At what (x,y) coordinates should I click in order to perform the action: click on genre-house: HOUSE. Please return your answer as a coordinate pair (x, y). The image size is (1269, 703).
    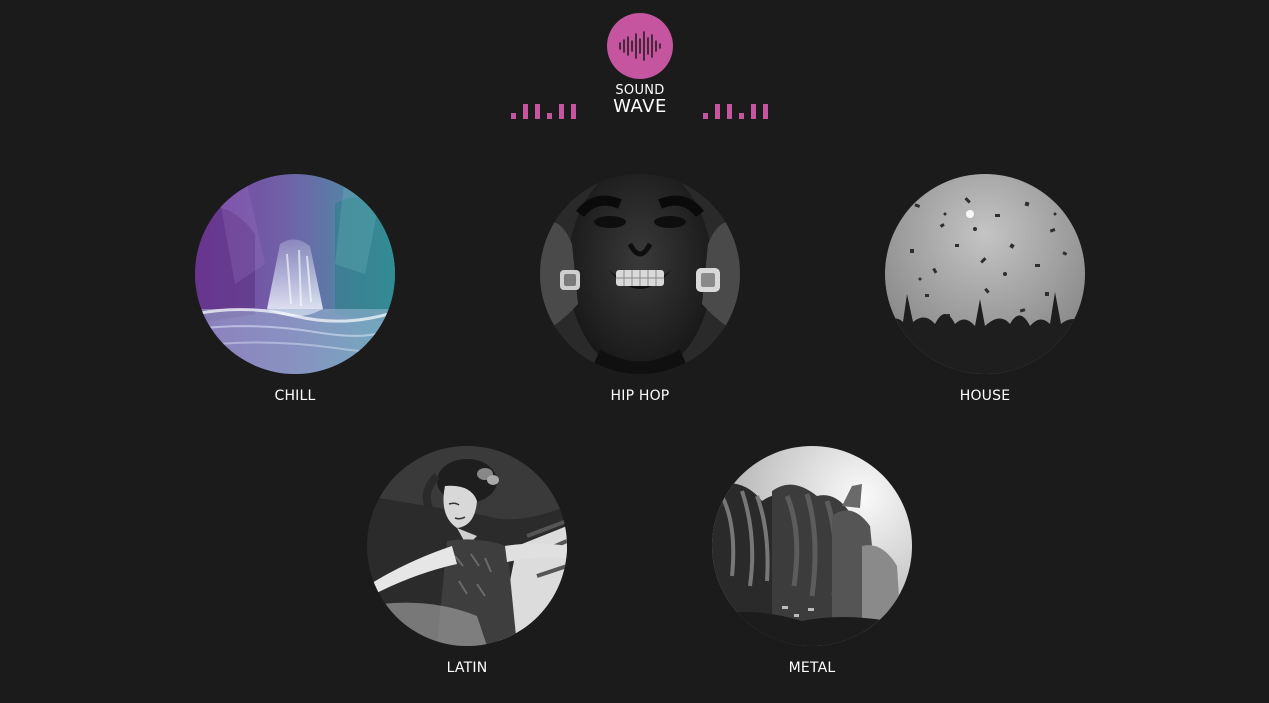
    Looking at the image, I should click on (985, 289).